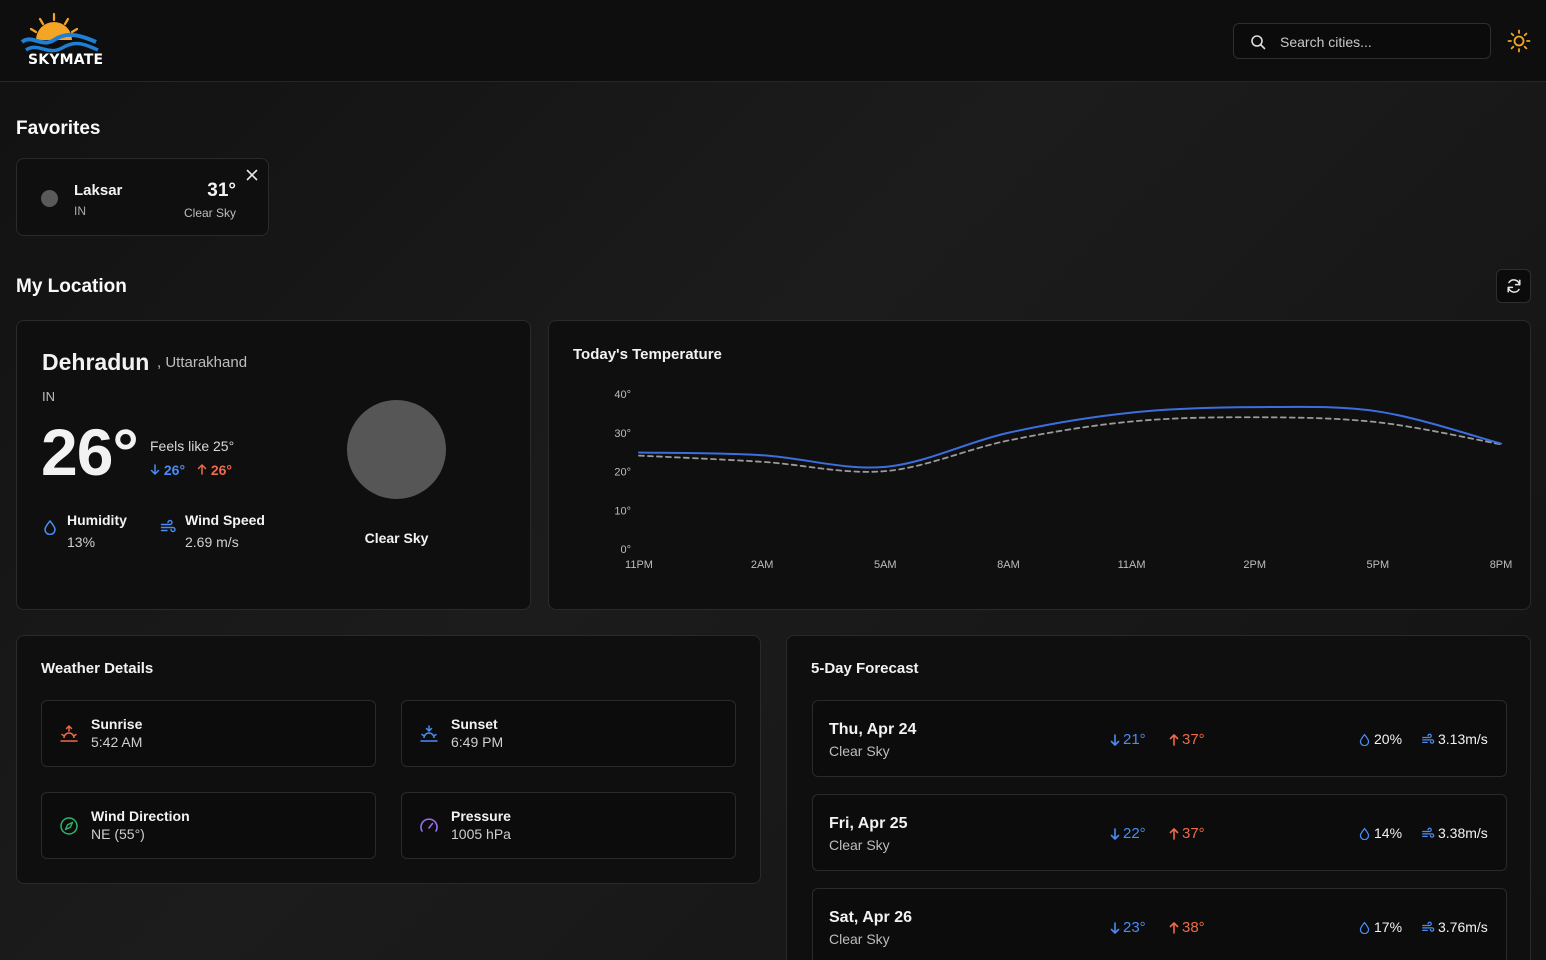  What do you see at coordinates (773, 41) in the screenshot?
I see `app-header: SKYMATE` at bounding box center [773, 41].